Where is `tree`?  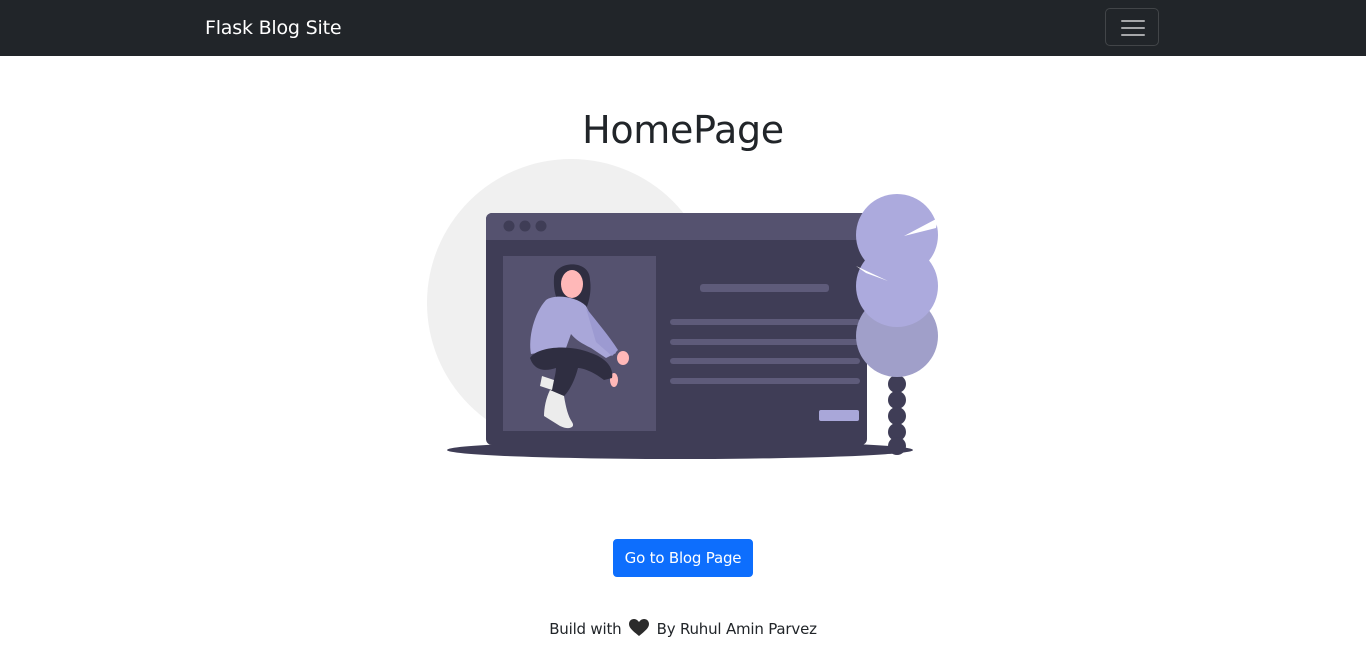 tree is located at coordinates (897, 324).